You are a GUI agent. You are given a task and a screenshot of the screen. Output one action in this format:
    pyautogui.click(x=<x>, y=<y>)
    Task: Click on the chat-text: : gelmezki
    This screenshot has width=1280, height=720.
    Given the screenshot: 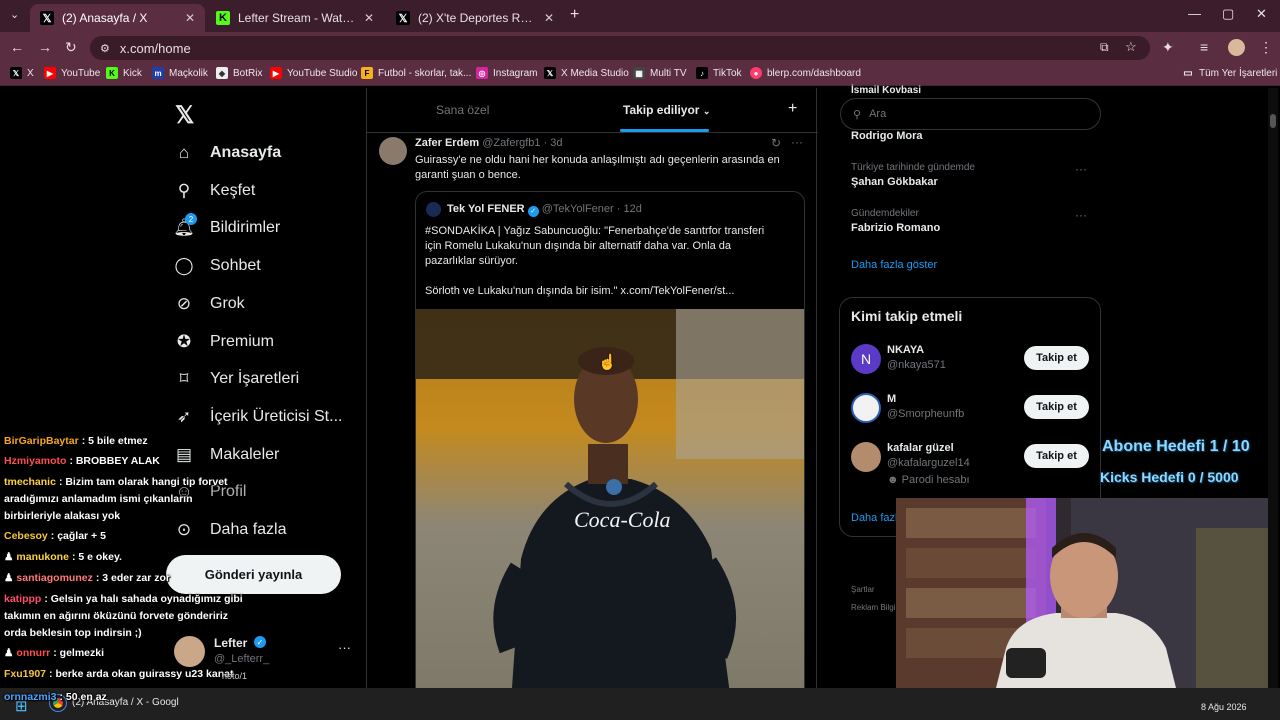 What is the action you would take?
    pyautogui.click(x=79, y=653)
    